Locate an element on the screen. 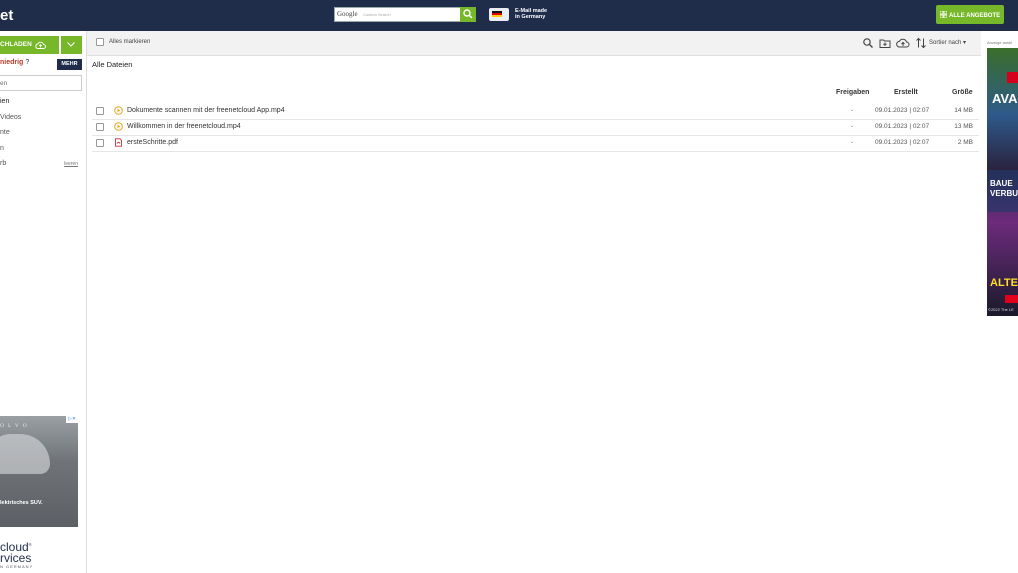  car-image is located at coordinates (25, 454).